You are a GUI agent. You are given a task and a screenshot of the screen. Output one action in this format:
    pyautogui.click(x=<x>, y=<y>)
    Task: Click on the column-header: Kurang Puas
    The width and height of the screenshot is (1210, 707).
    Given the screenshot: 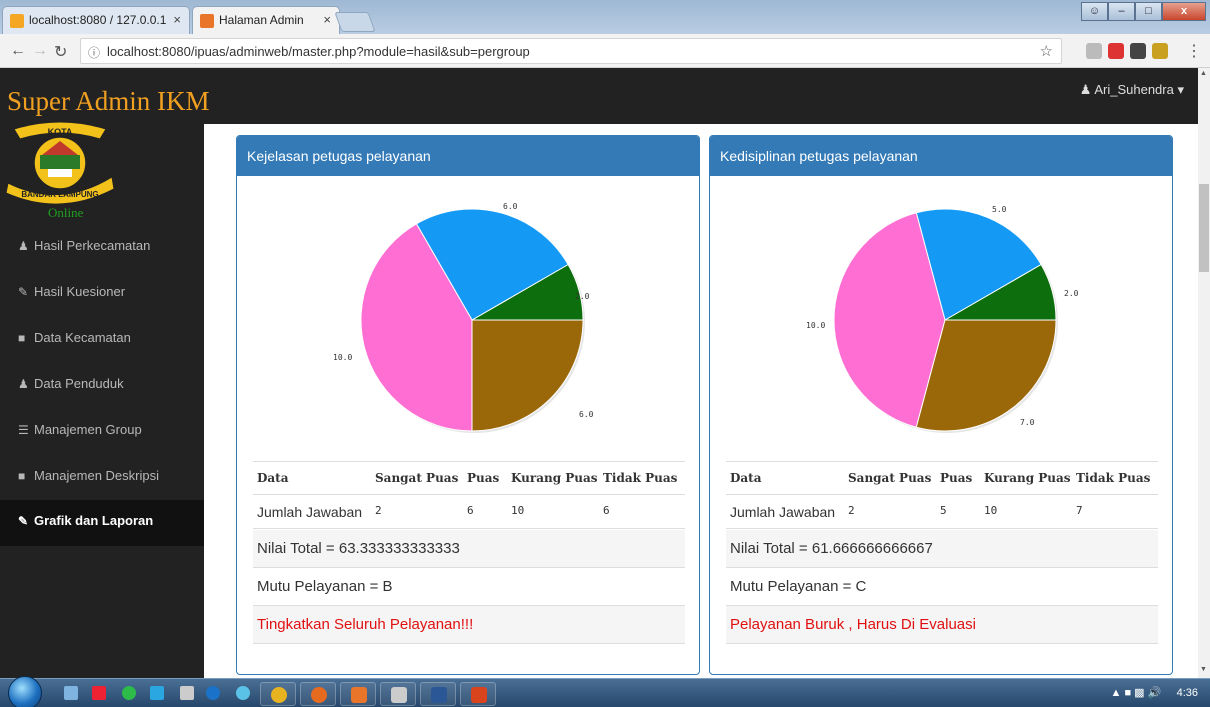 What is the action you would take?
    pyautogui.click(x=1026, y=478)
    